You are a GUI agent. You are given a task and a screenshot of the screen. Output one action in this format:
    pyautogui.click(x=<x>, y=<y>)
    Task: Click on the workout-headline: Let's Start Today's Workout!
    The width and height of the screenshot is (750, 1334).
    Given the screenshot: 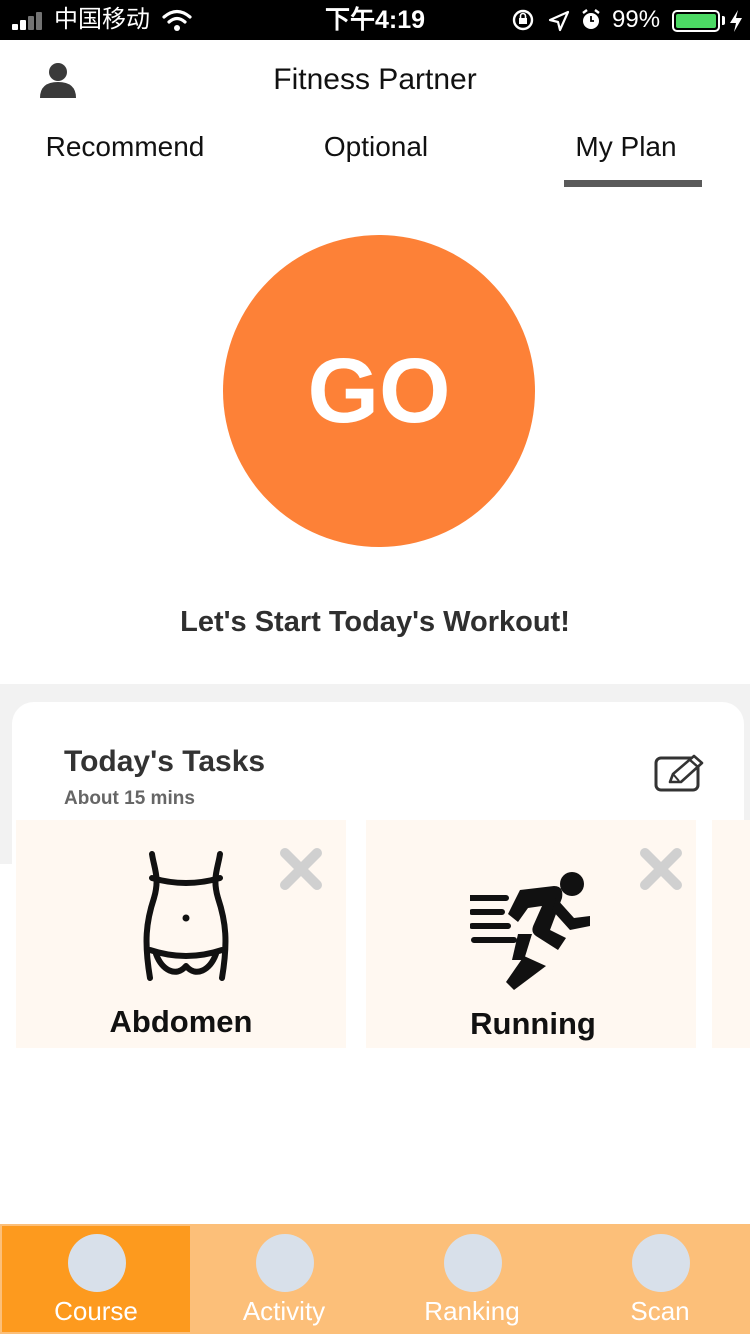 What is the action you would take?
    pyautogui.click(x=375, y=622)
    